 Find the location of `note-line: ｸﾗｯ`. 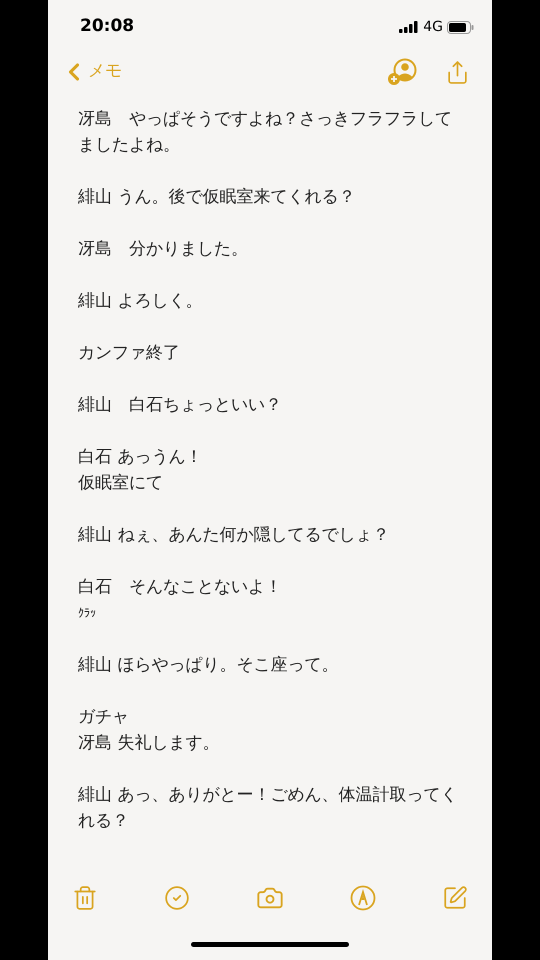

note-line: ｸﾗｯ is located at coordinates (87, 613).